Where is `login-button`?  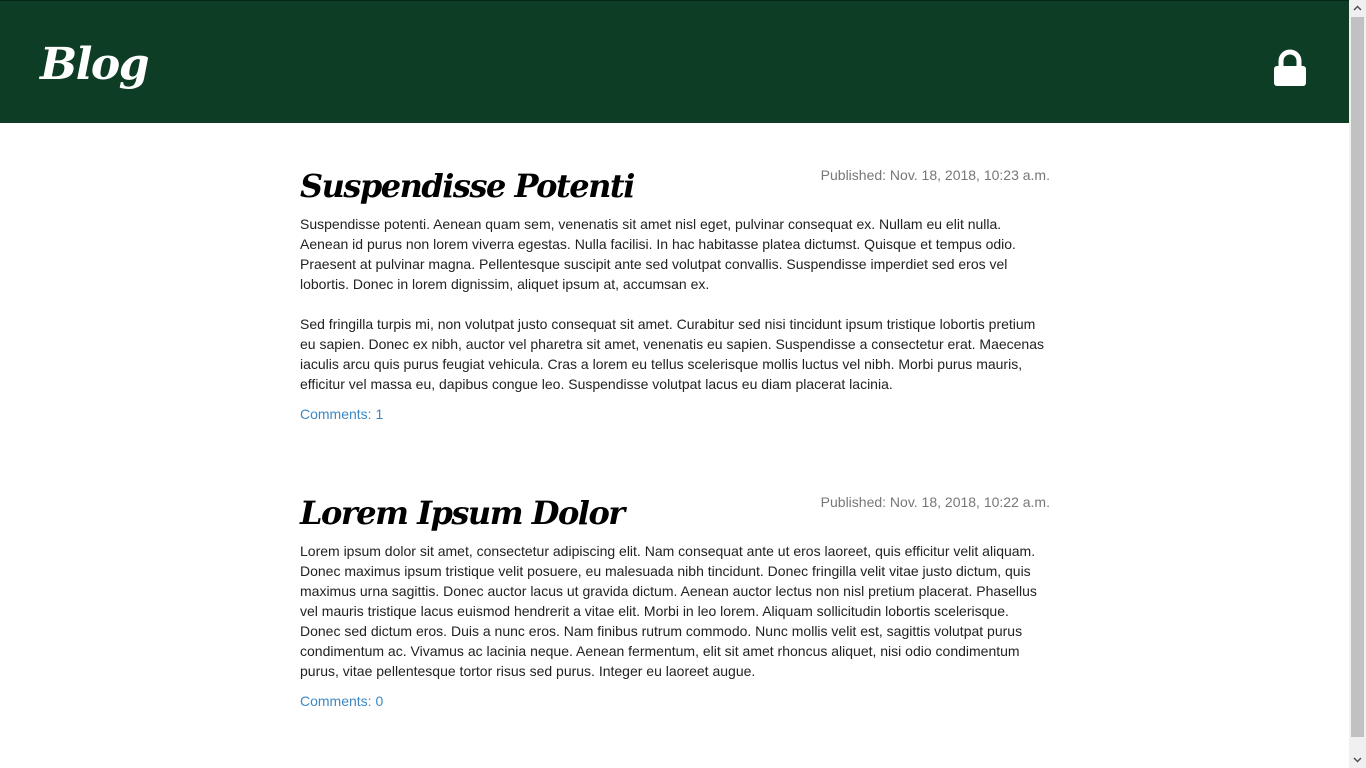 login-button is located at coordinates (1290, 69).